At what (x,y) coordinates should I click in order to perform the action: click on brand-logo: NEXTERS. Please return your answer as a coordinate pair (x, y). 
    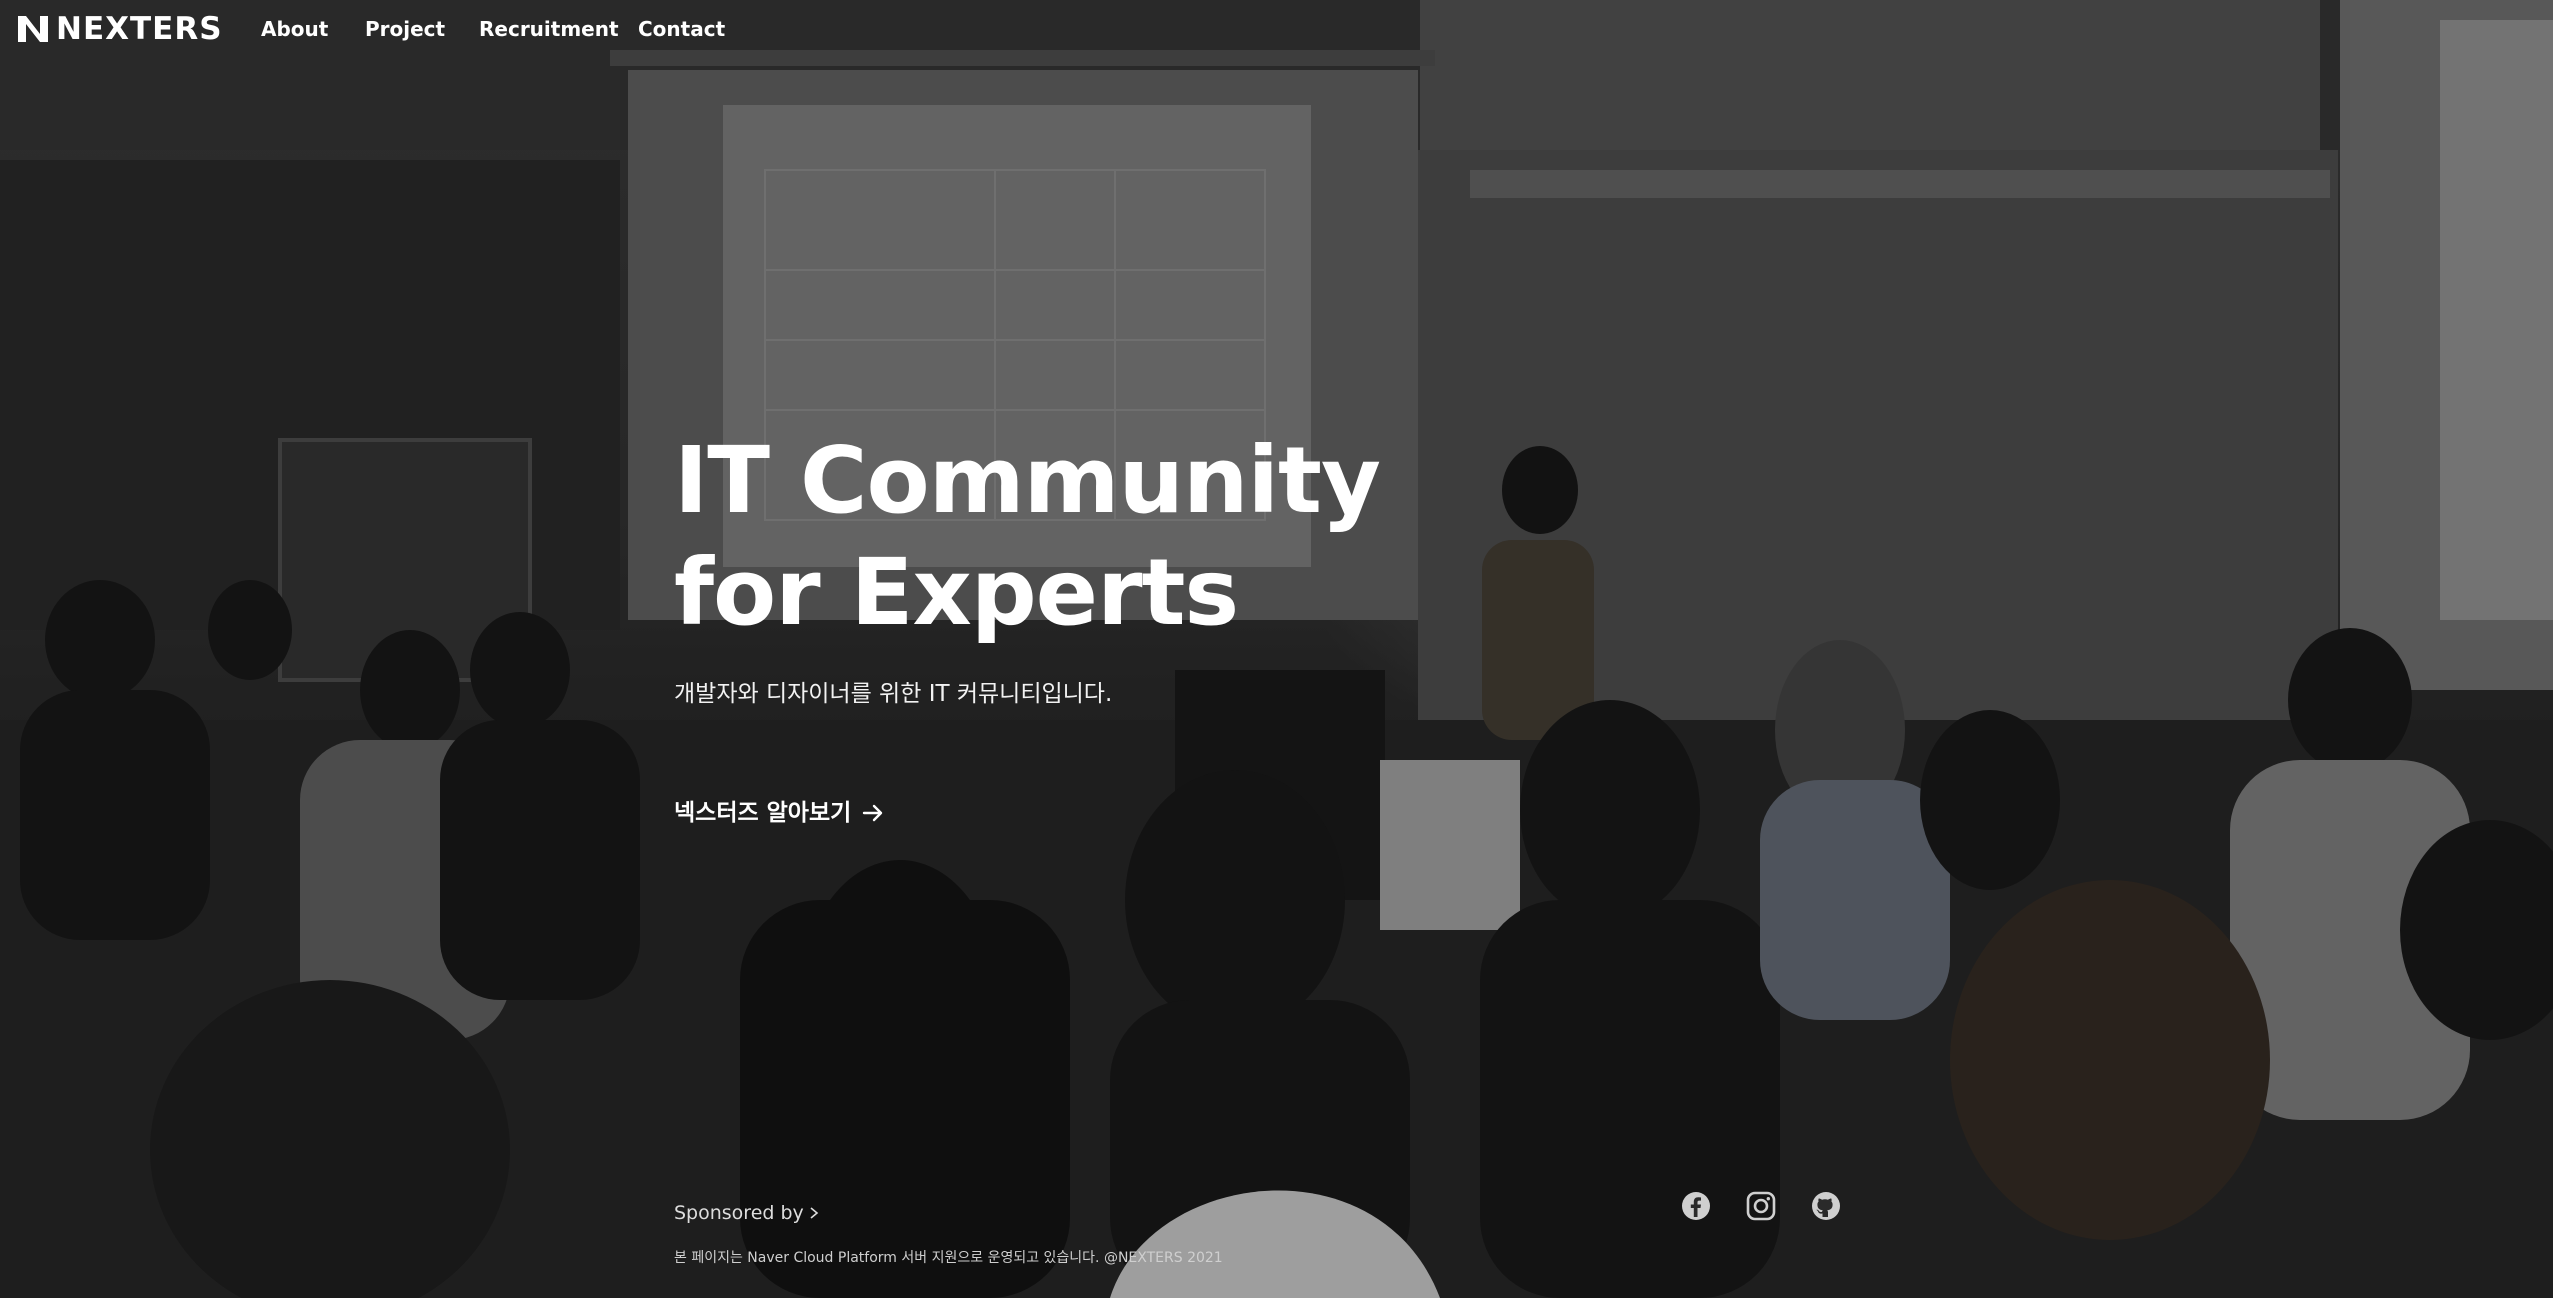
    Looking at the image, I should click on (119, 29).